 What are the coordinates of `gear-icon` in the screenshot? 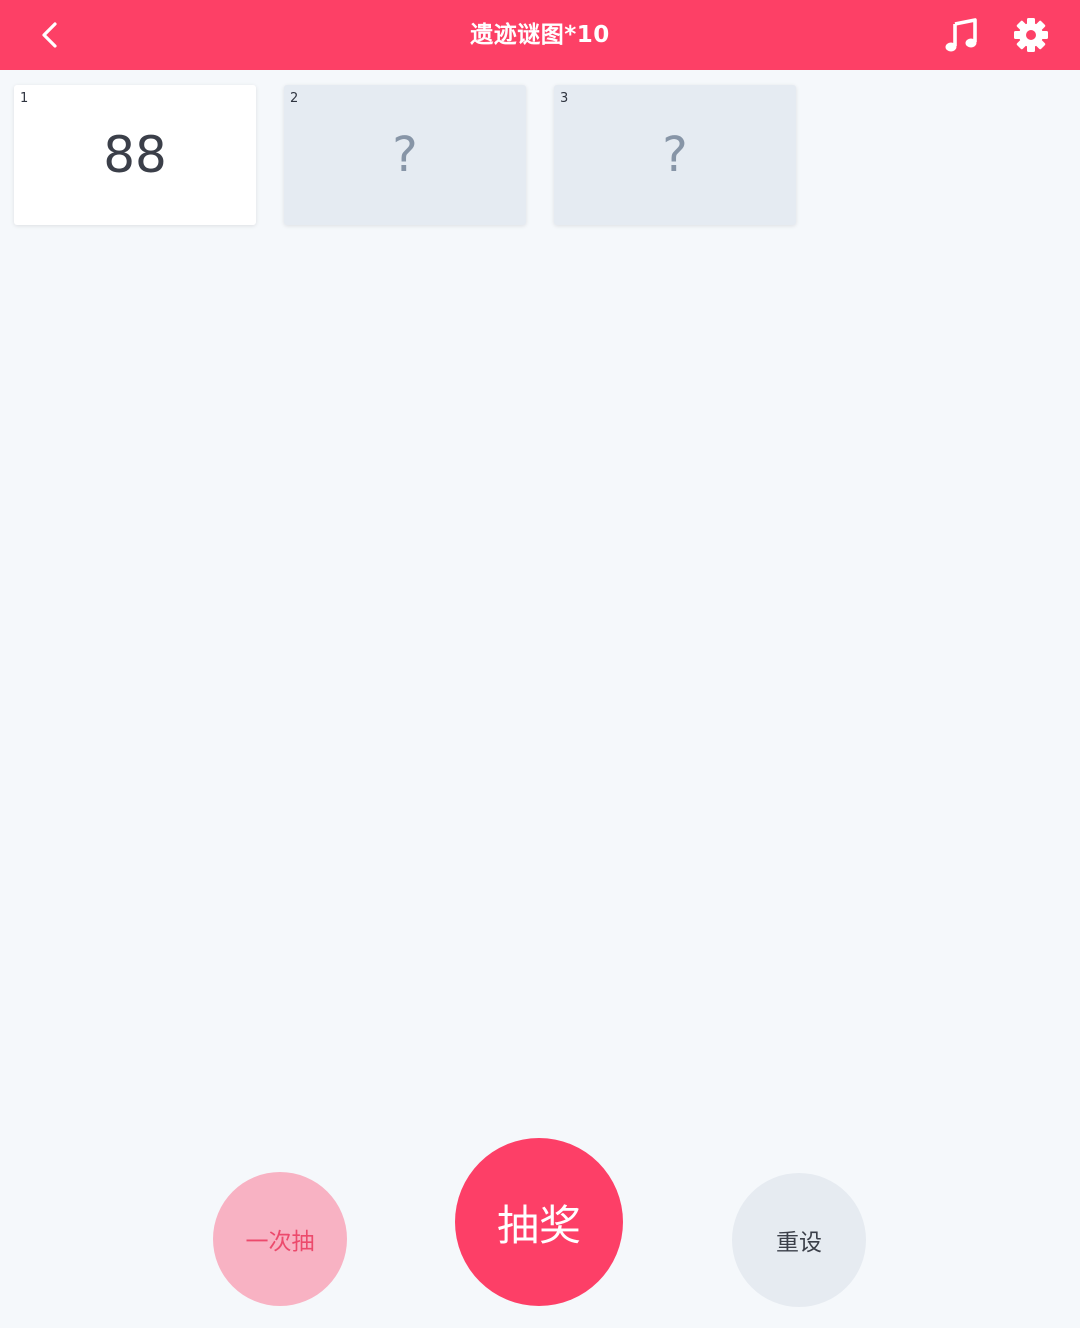 It's located at (1031, 35).